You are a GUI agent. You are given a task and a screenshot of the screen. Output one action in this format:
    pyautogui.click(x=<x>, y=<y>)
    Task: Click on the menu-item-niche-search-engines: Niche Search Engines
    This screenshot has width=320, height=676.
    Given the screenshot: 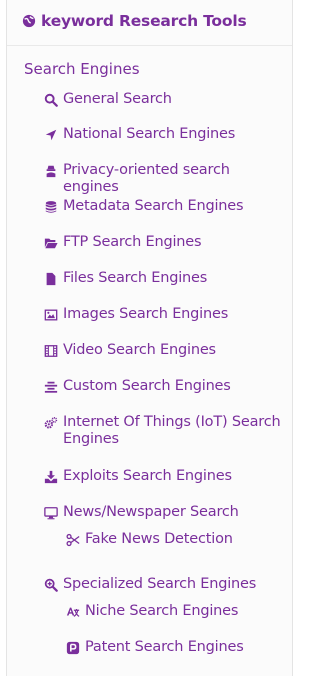 What is the action you would take?
    pyautogui.click(x=188, y=611)
    